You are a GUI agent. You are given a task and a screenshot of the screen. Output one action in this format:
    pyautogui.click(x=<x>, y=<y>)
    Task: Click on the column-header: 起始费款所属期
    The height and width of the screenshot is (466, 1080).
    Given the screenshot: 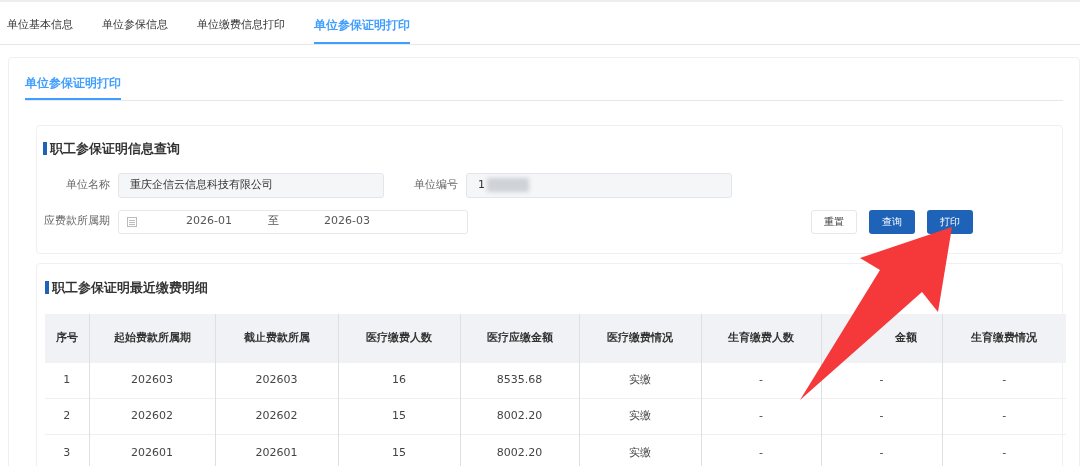 What is the action you would take?
    pyautogui.click(x=152, y=338)
    